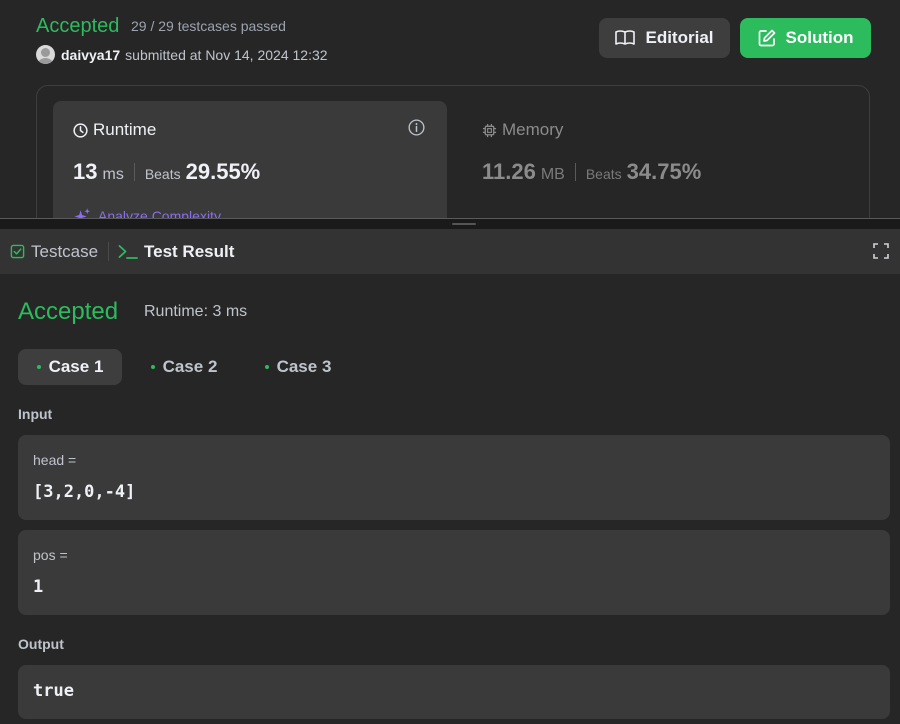  Describe the element at coordinates (84, 492) in the screenshot. I see `input-value: [3,2,0,-4]` at that location.